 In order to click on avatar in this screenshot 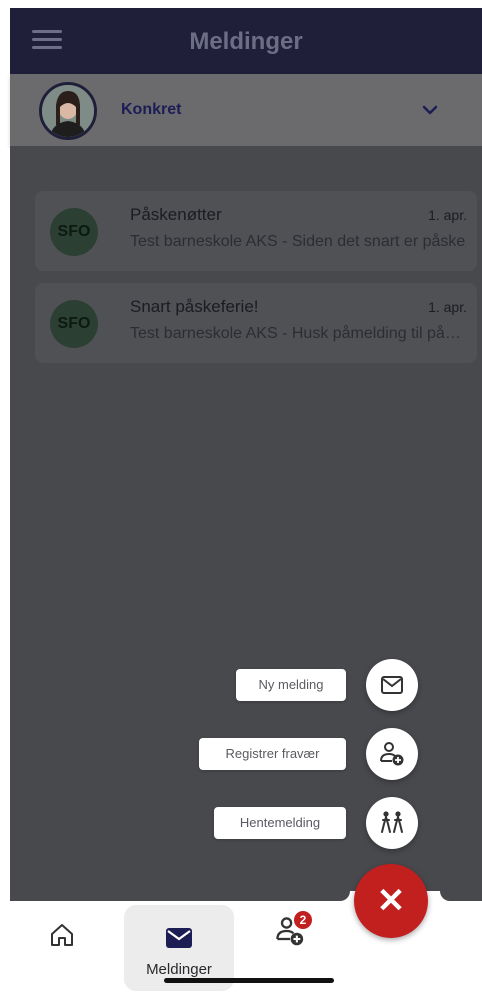, I will do `click(68, 111)`.